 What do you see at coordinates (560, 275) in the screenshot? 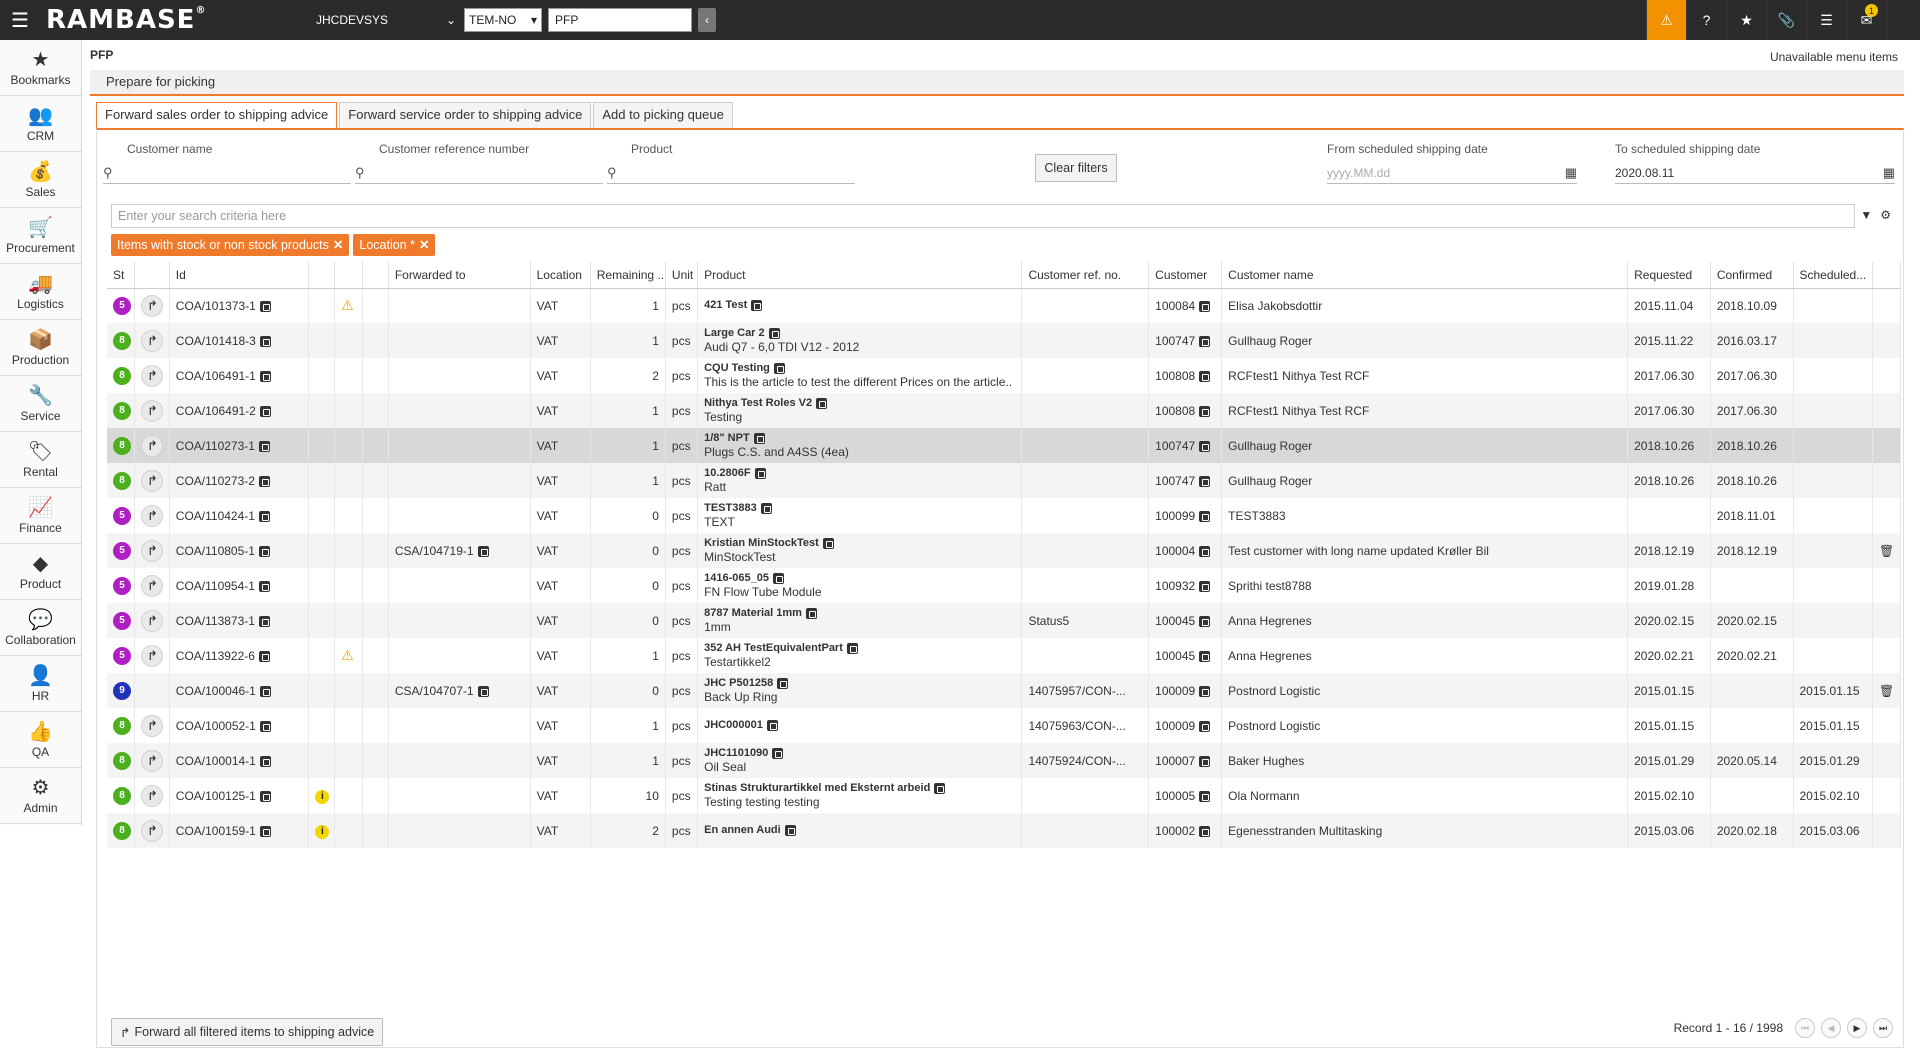
I see `column-header-location: Location` at bounding box center [560, 275].